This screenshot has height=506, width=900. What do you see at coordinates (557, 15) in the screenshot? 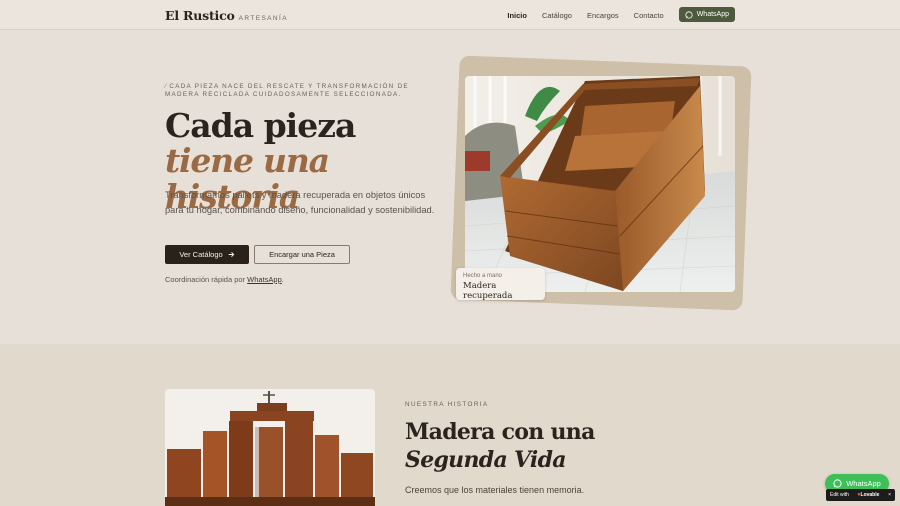
I see `nav-link-catalogo: Catálogo` at bounding box center [557, 15].